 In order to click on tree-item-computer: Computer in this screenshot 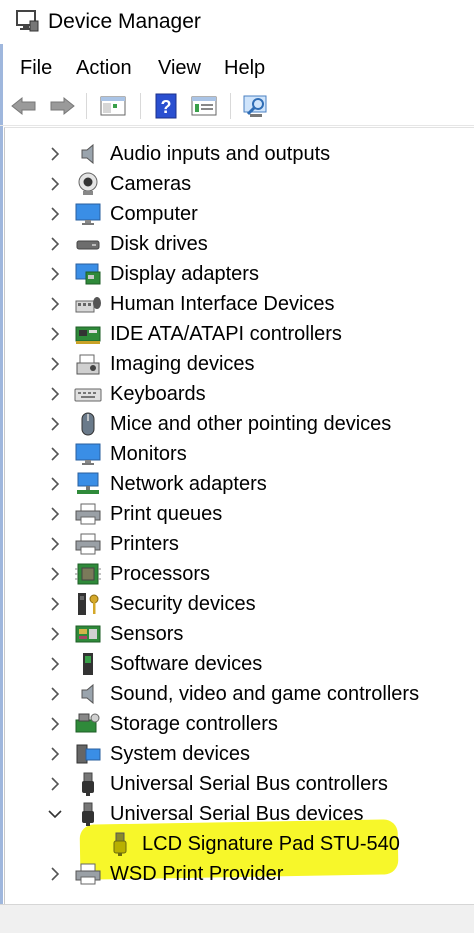, I will do `click(237, 214)`.